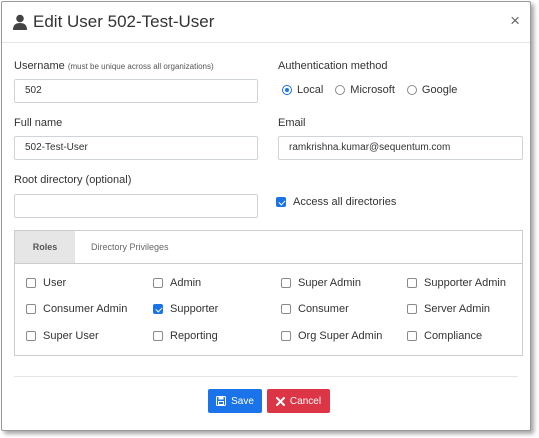 Image resolution: width=539 pixels, height=438 pixels. I want to click on dialog-title-text: Edit User 502-Test-User, so click(124, 21).